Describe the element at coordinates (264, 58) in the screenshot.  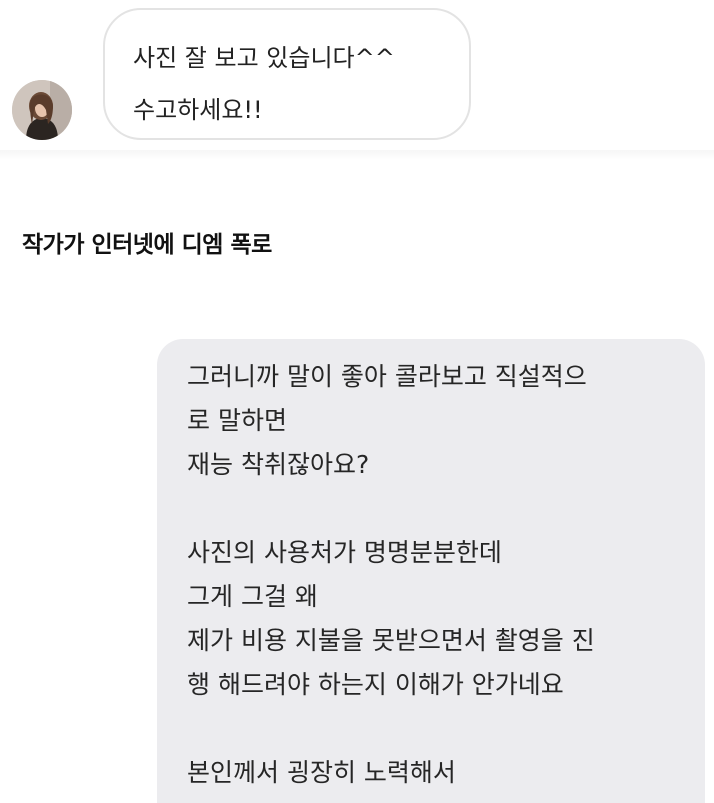
I see `message-line: 사진 잘 보고 있습니다^^` at that location.